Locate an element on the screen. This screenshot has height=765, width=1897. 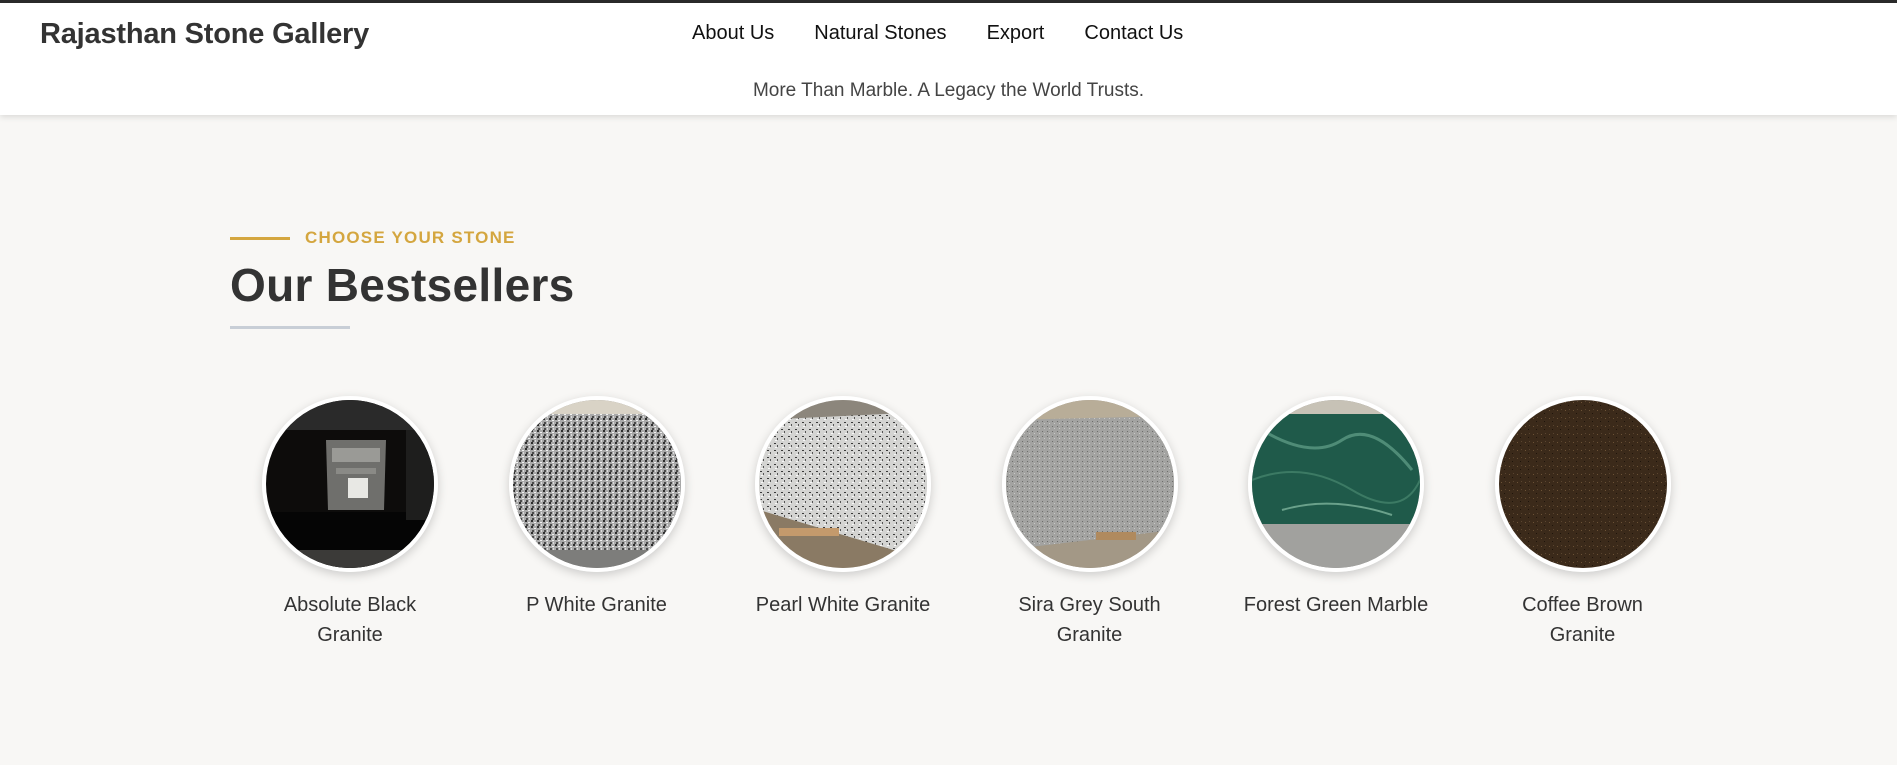
product-card-pearl-white-granite: Pearl White Granite is located at coordinates (843, 523).